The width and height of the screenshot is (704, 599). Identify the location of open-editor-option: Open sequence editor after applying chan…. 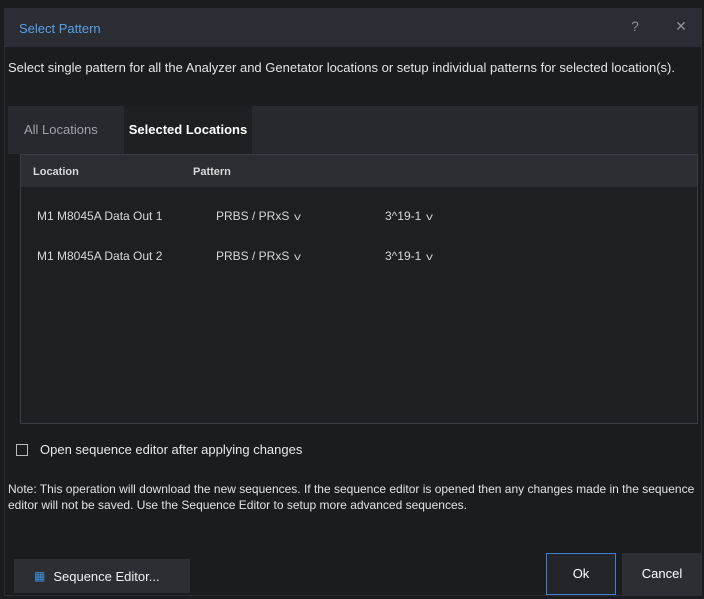
(159, 449).